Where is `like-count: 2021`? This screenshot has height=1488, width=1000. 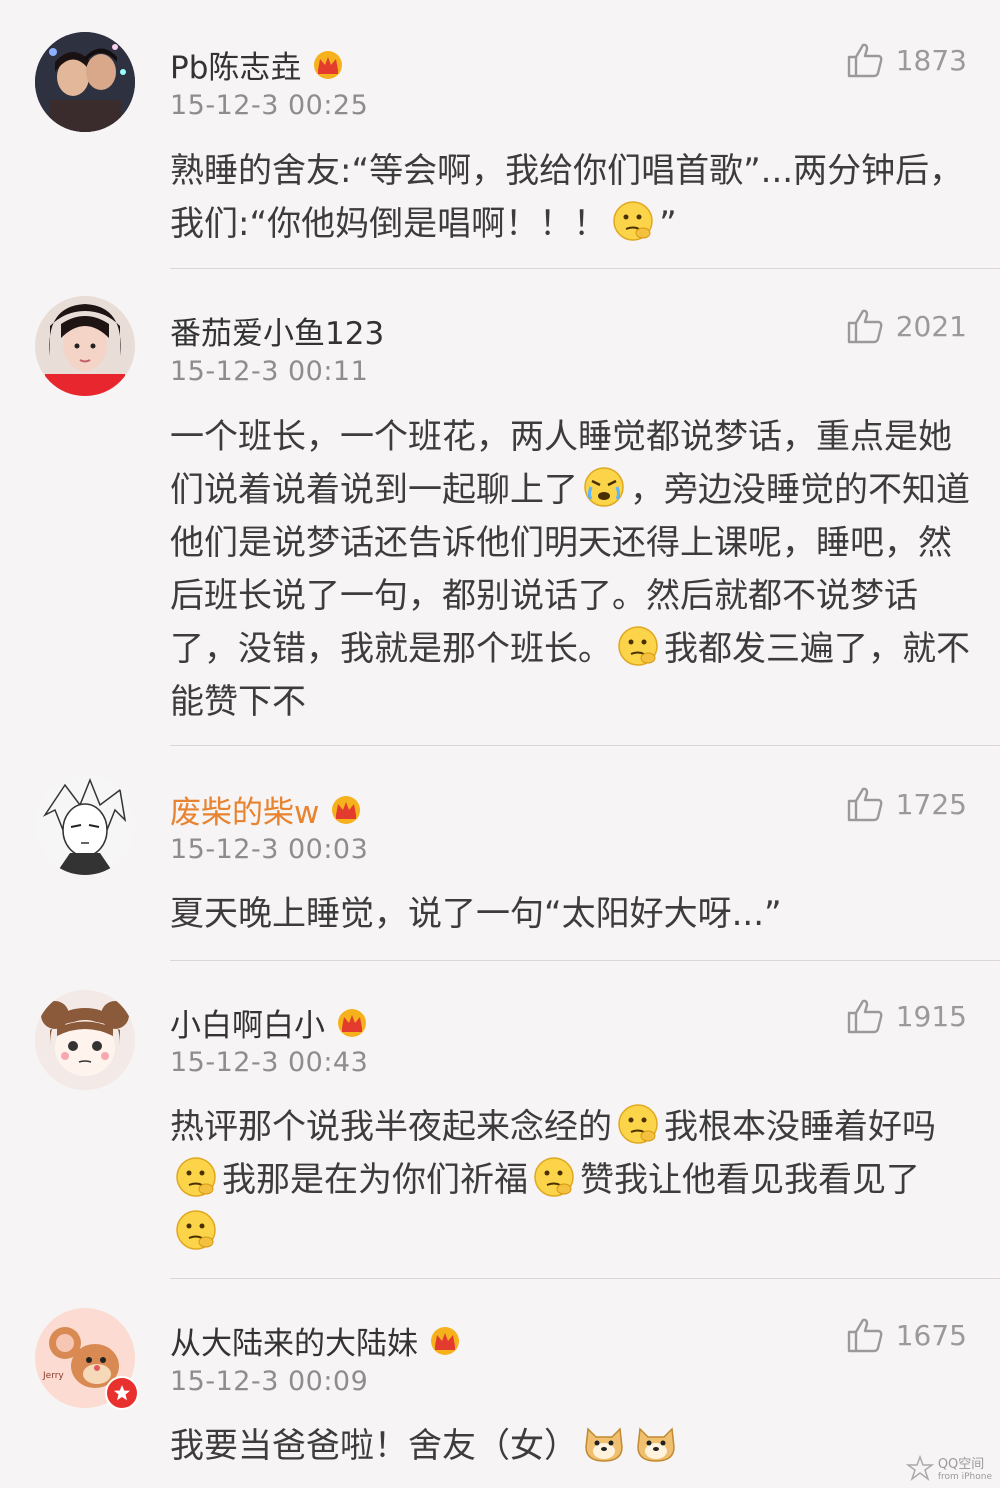
like-count: 2021 is located at coordinates (931, 326).